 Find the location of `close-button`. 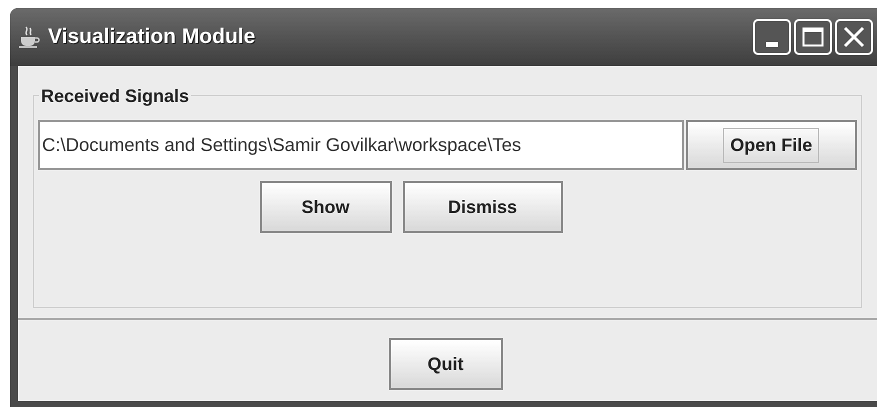

close-button is located at coordinates (854, 37).